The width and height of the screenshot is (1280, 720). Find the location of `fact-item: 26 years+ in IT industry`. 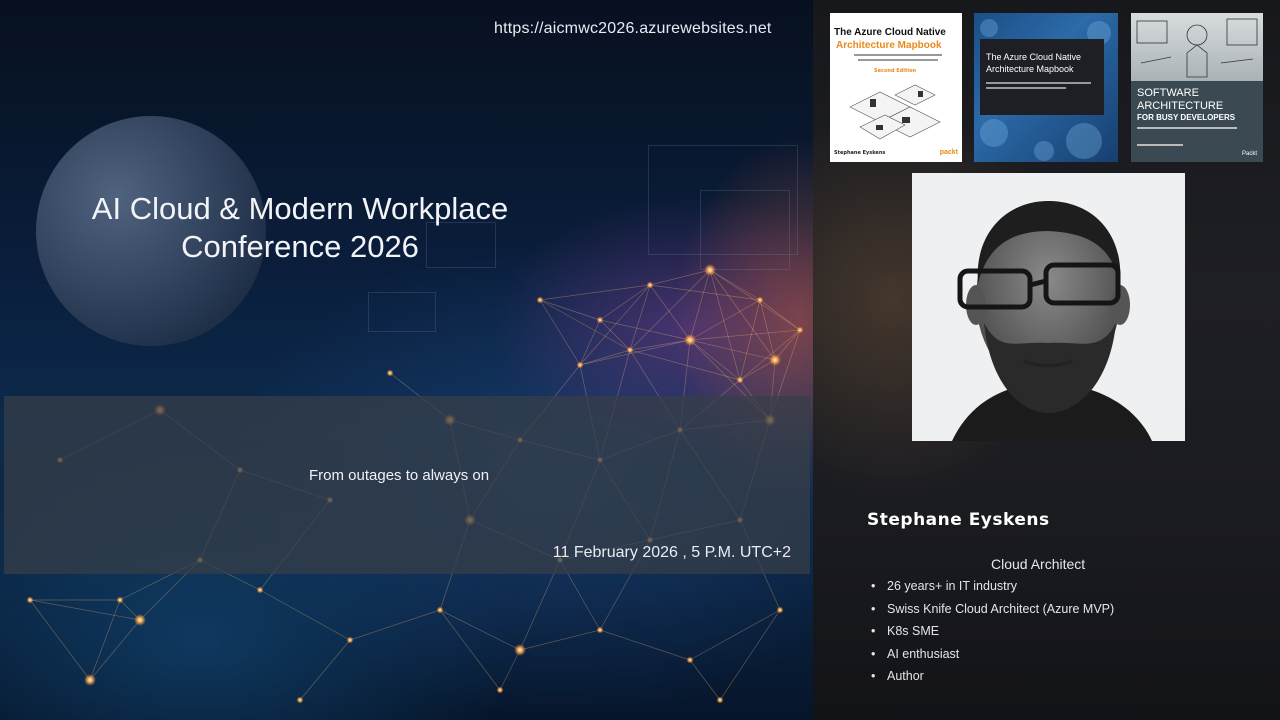

fact-item: 26 years+ in IT industry is located at coordinates (992, 588).